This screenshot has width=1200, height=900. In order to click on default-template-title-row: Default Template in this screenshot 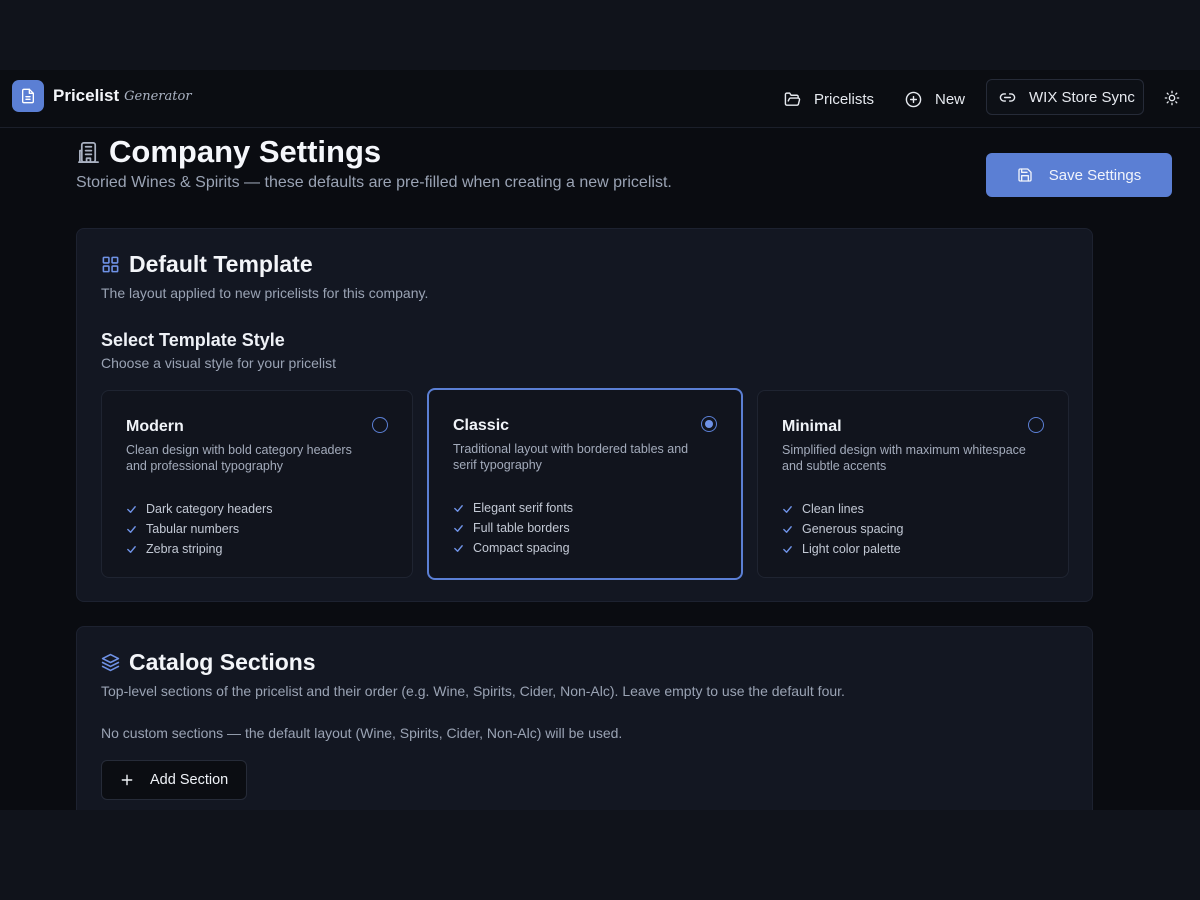, I will do `click(207, 264)`.